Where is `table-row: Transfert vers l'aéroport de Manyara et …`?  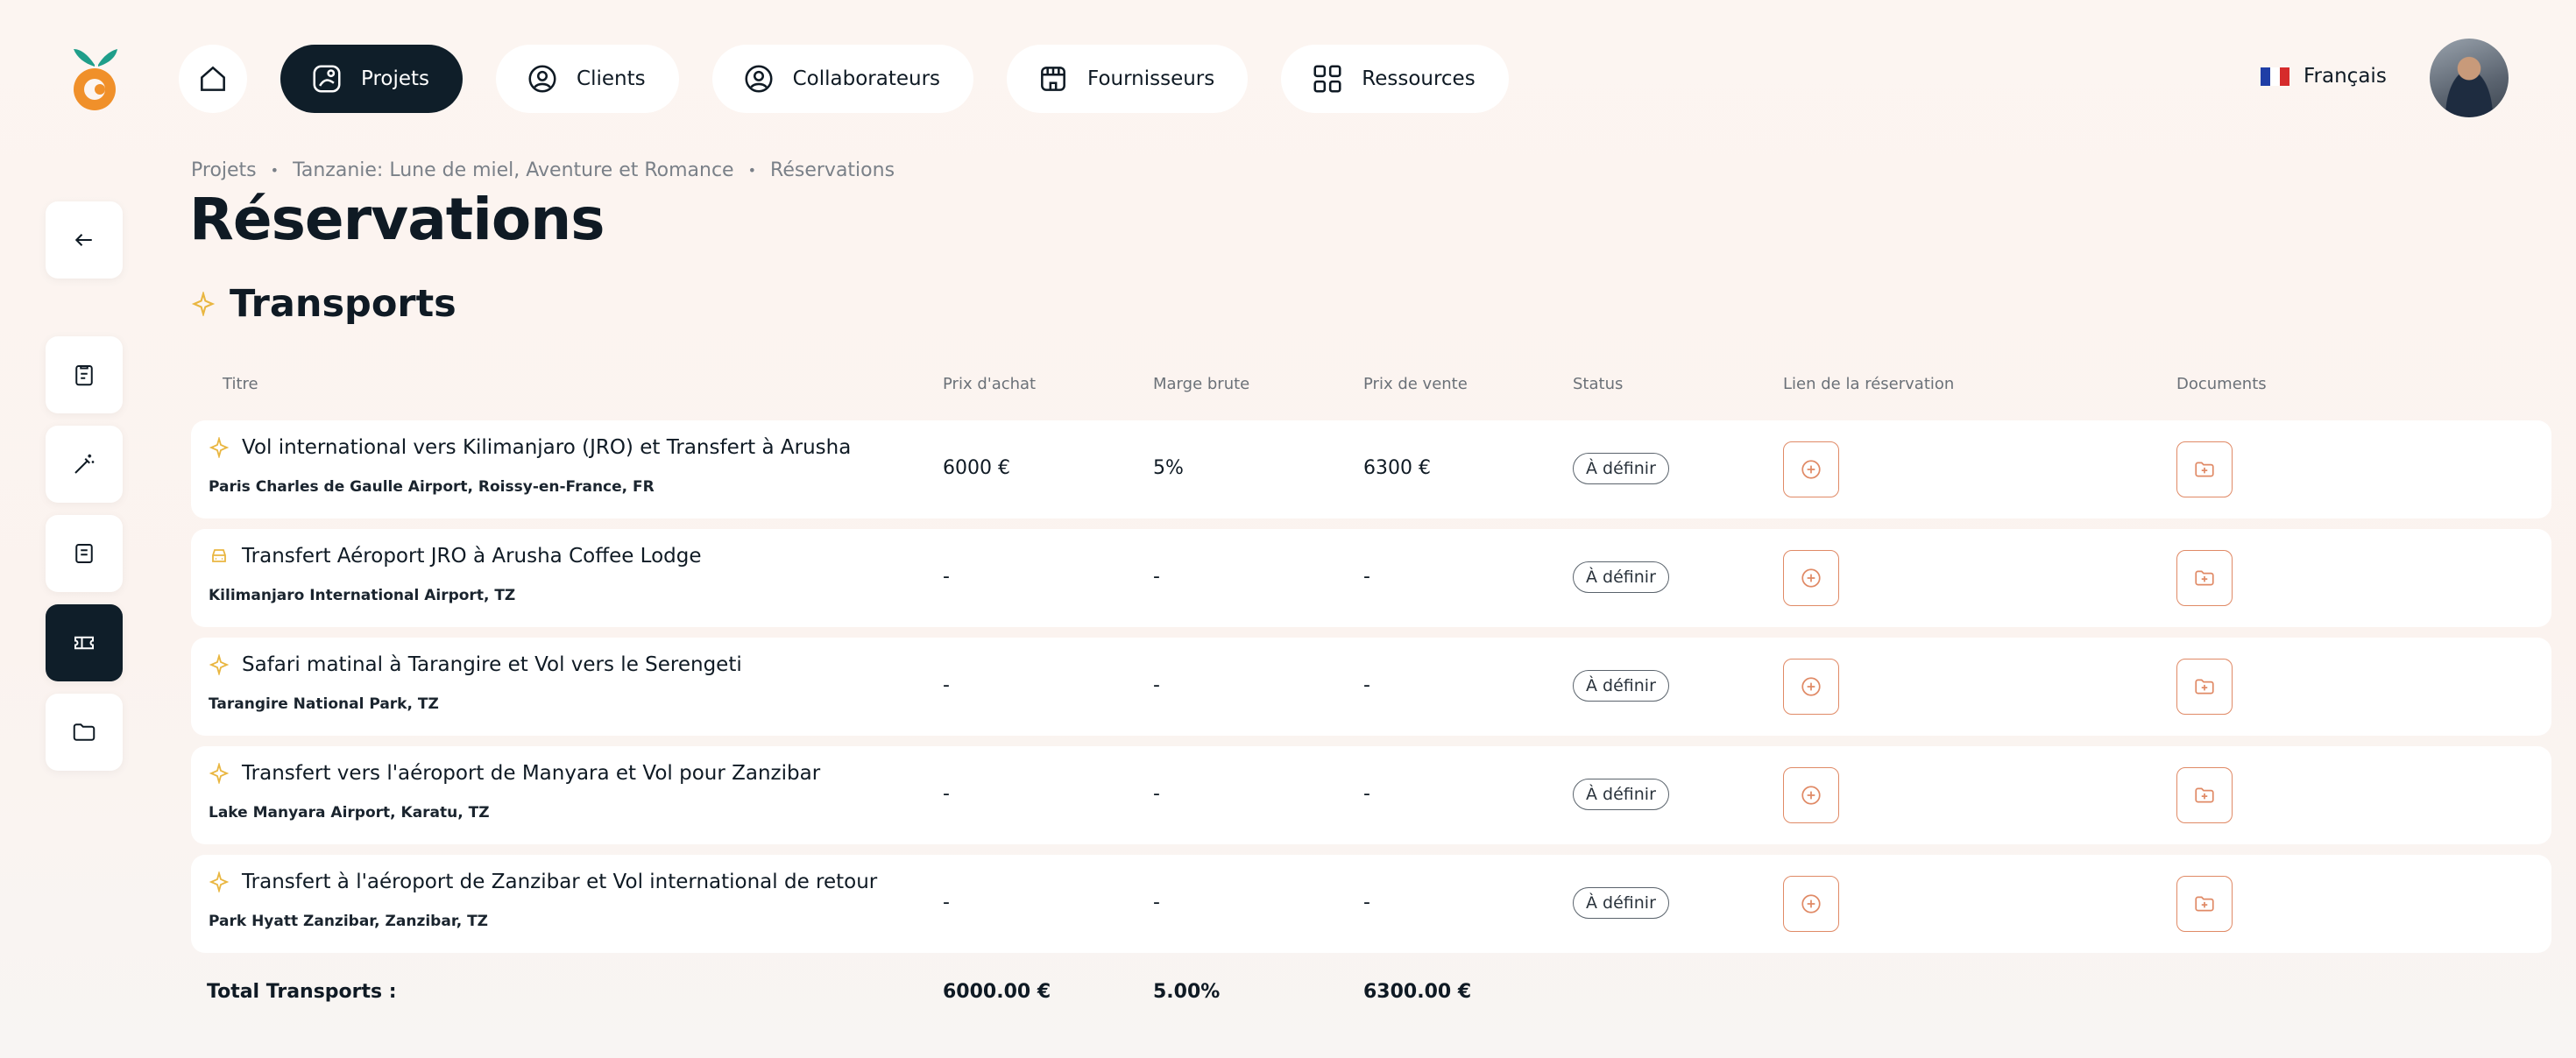
table-row: Transfert vers l'aéroport de Manyara et … is located at coordinates (1371, 795).